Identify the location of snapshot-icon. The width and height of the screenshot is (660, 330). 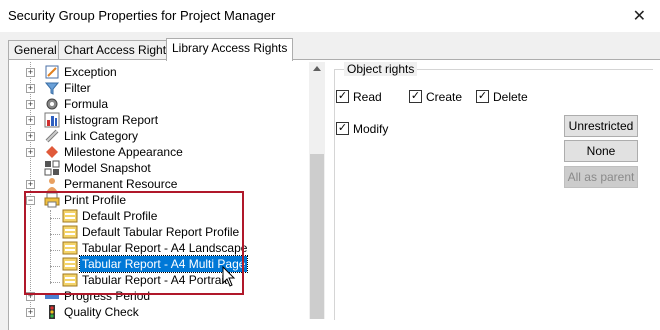
(52, 168).